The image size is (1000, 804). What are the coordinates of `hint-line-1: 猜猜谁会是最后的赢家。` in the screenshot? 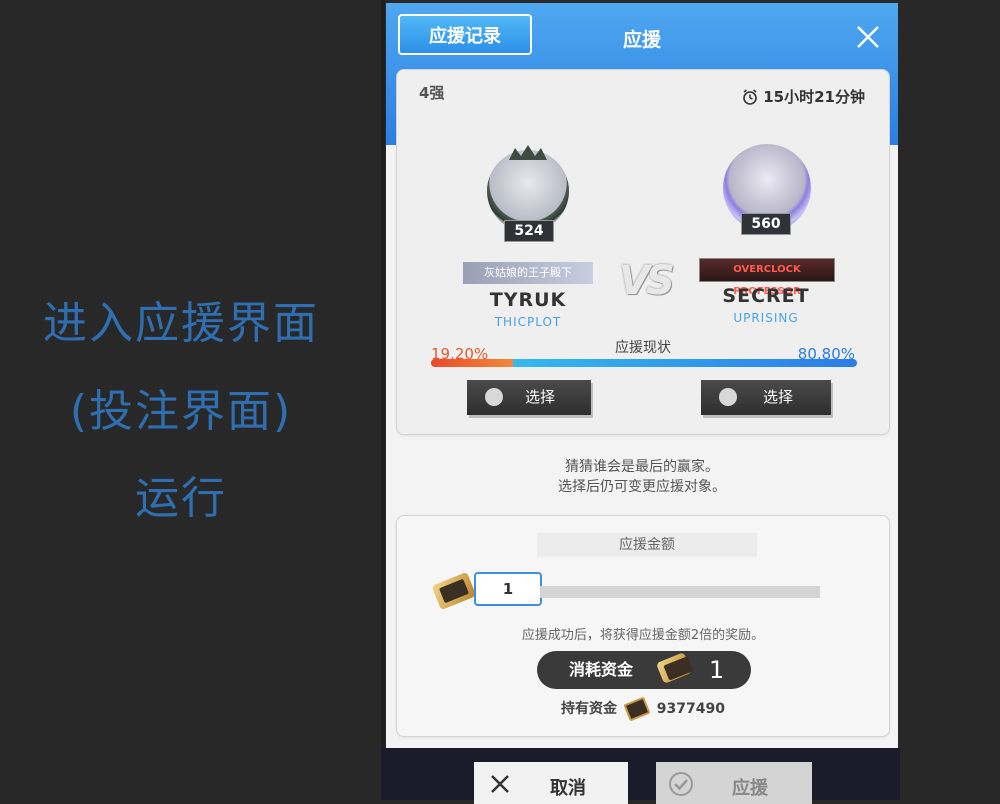 It's located at (642, 467).